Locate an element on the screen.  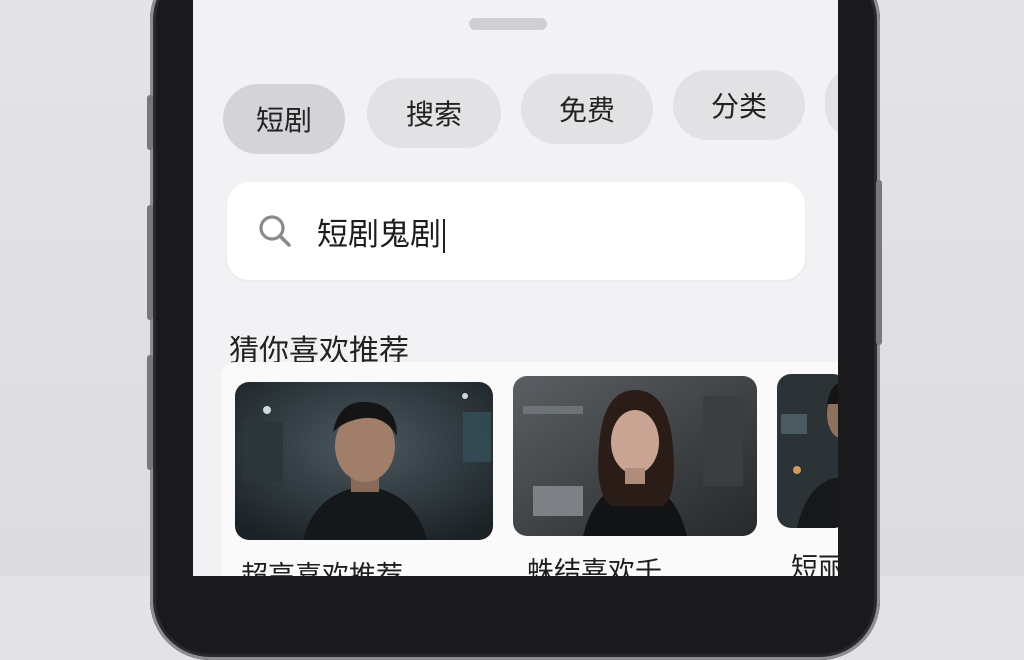
man-partial-image is located at coordinates (807, 451).